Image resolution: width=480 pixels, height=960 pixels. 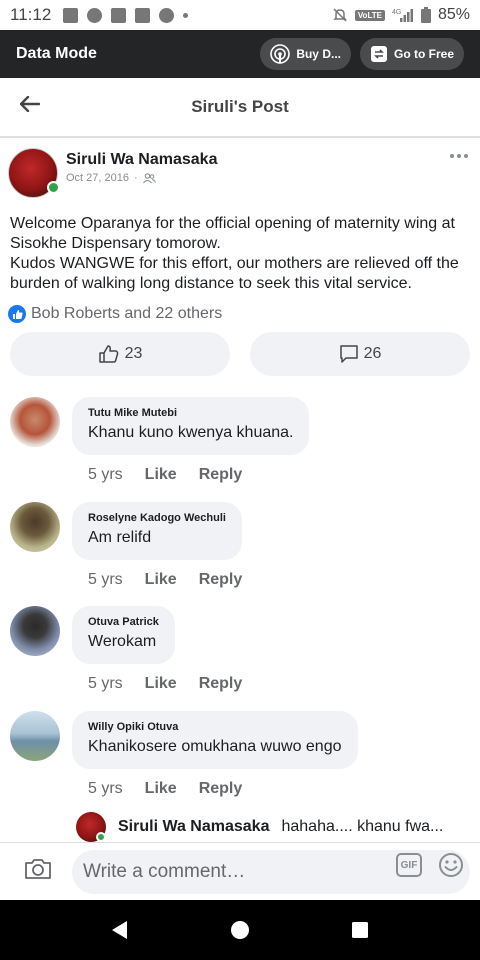 I want to click on battery-icon, so click(x=425, y=15).